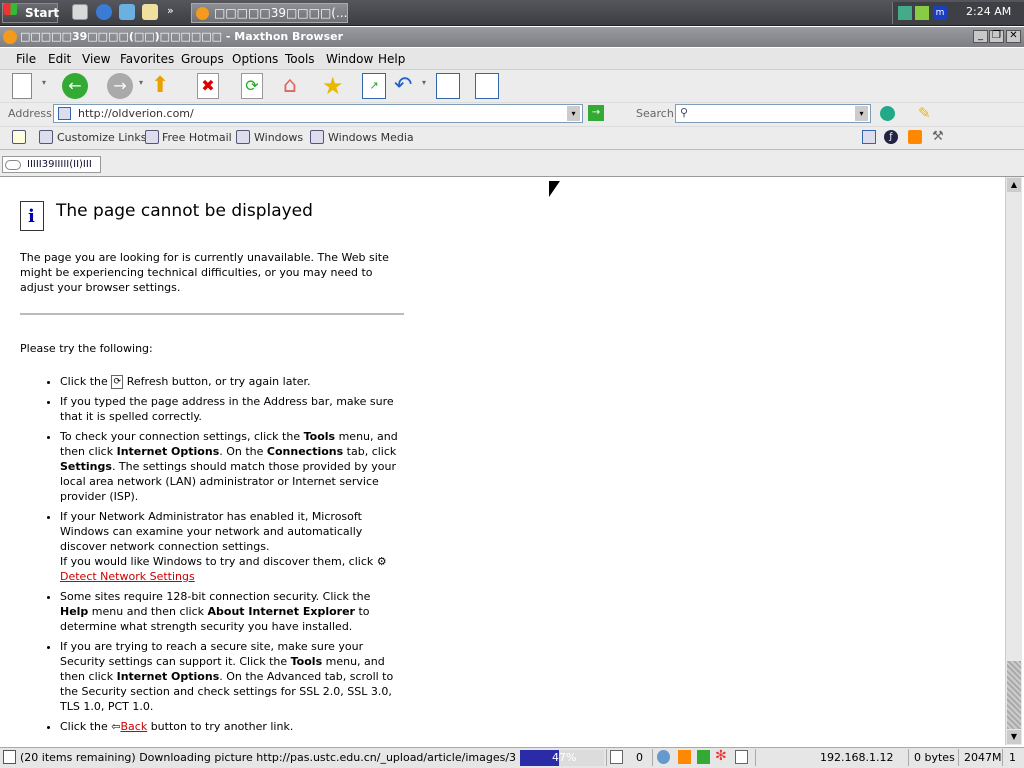 The image size is (1024, 768). Describe the element at coordinates (573, 113) in the screenshot. I see `address-dropdown-icon: ▾` at that location.